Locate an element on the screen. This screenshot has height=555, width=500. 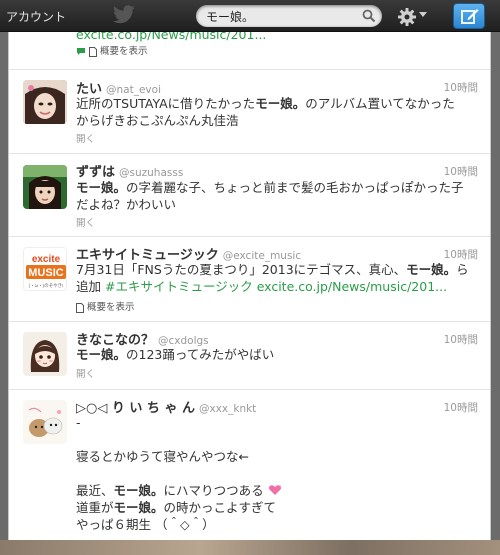
gear-icon is located at coordinates (407, 17).